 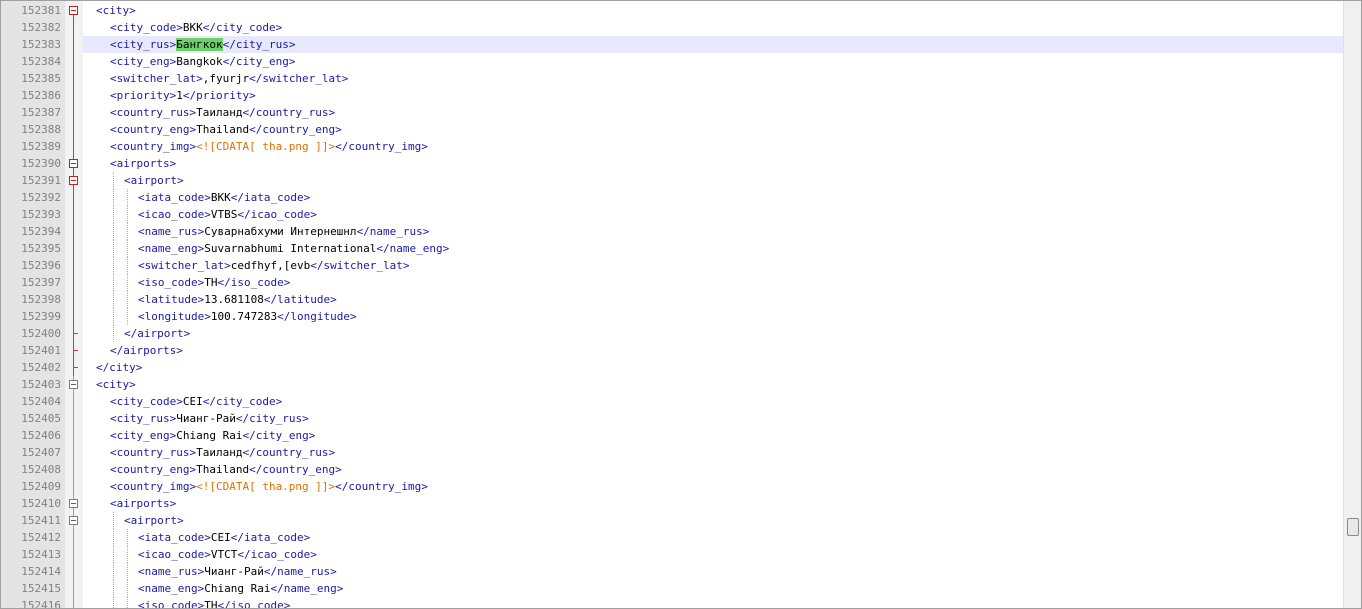 I want to click on line-number: 152402, so click(x=41, y=367).